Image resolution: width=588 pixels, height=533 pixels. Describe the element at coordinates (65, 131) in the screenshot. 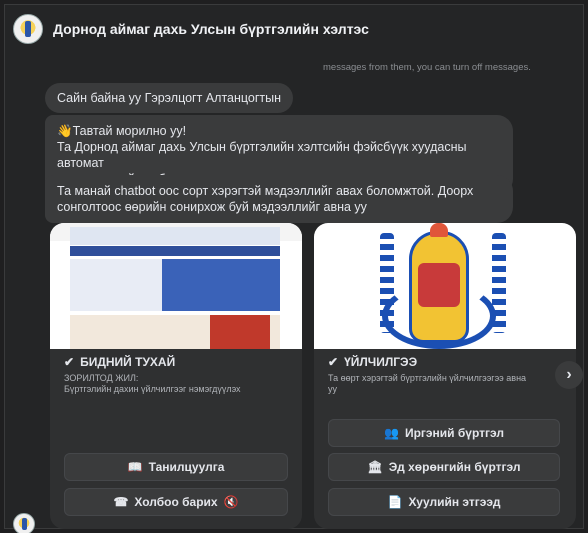

I see `waving-hand-icon: 👋` at that location.